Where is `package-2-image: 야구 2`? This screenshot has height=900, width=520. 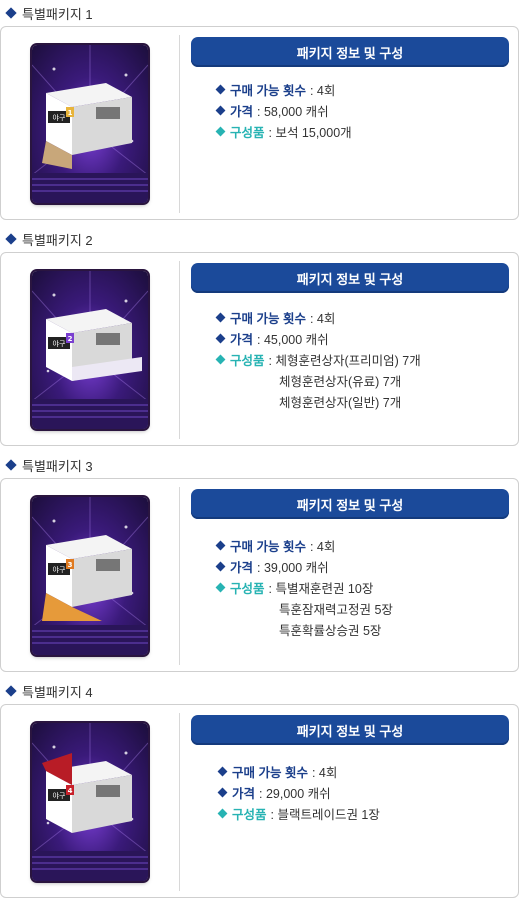
package-2-image: 야구 2 is located at coordinates (90, 350).